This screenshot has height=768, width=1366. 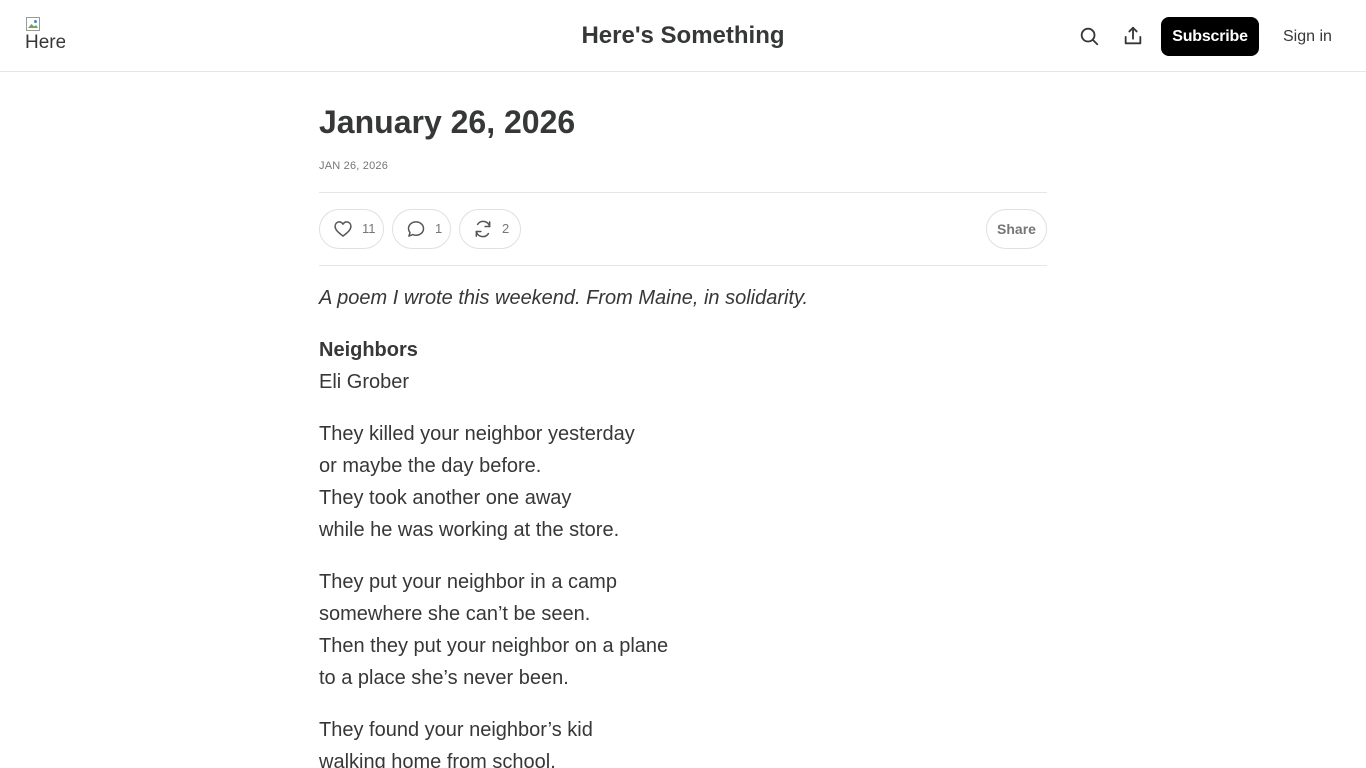 What do you see at coordinates (437, 759) in the screenshot?
I see `poem-line: walking home from school.` at bounding box center [437, 759].